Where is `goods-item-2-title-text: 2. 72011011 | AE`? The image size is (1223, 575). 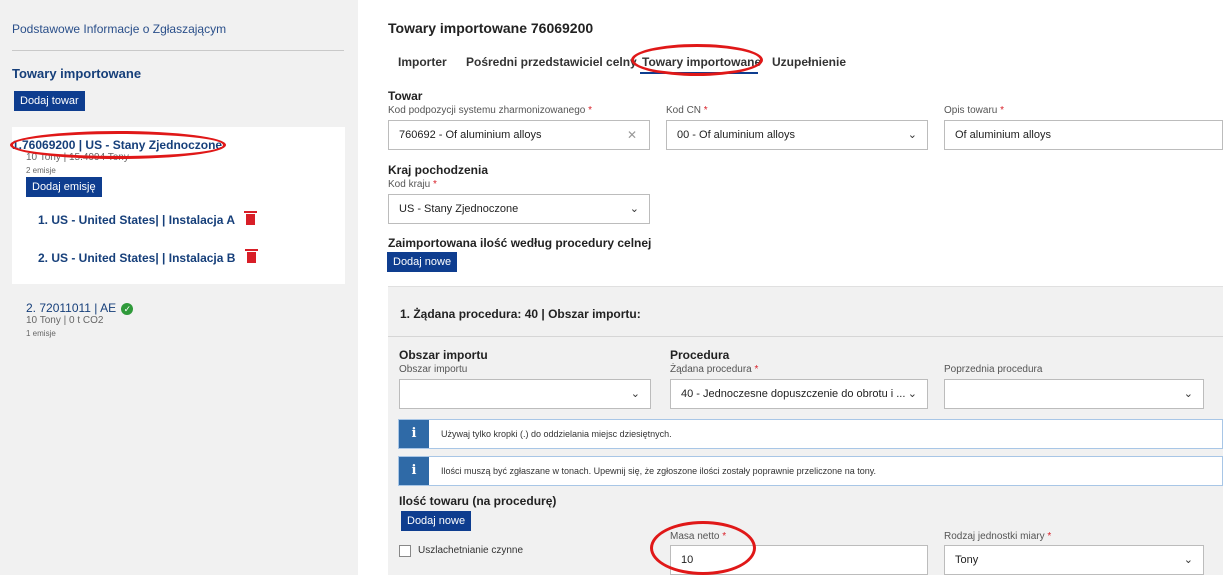
goods-item-2-title-text: 2. 72011011 | AE is located at coordinates (71, 308).